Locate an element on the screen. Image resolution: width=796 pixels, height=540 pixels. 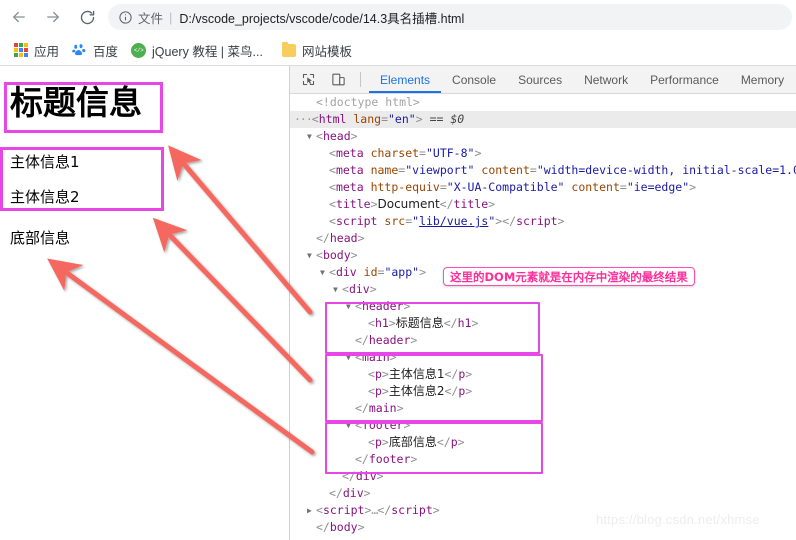
info-circle-icon is located at coordinates (125, 17).